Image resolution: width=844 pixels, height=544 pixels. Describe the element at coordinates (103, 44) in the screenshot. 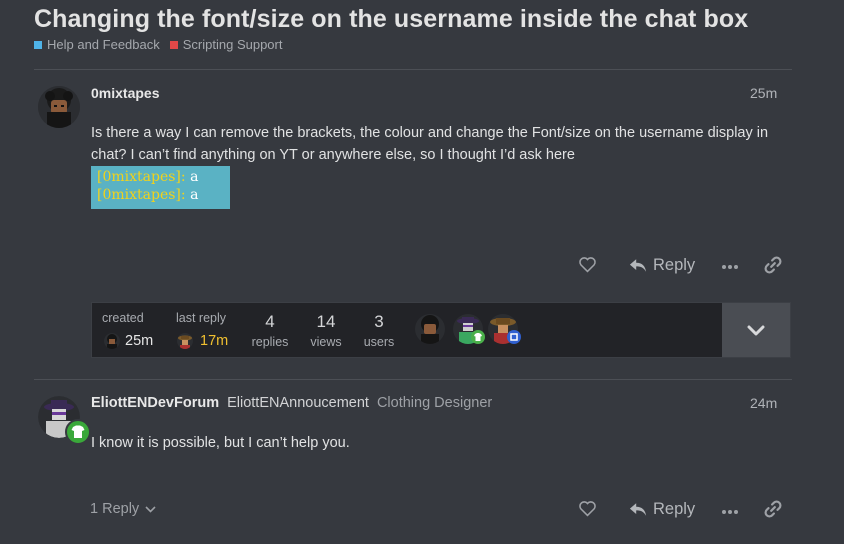

I see `category-label: Help and Feedback` at that location.